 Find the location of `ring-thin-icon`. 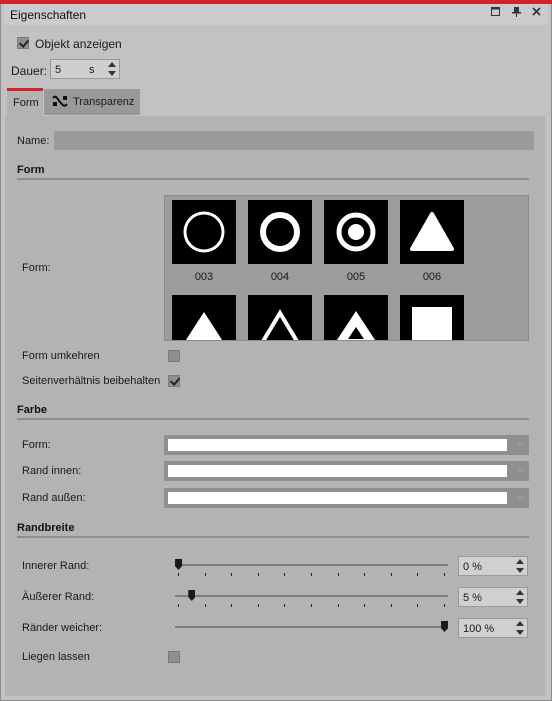

ring-thin-icon is located at coordinates (204, 232).